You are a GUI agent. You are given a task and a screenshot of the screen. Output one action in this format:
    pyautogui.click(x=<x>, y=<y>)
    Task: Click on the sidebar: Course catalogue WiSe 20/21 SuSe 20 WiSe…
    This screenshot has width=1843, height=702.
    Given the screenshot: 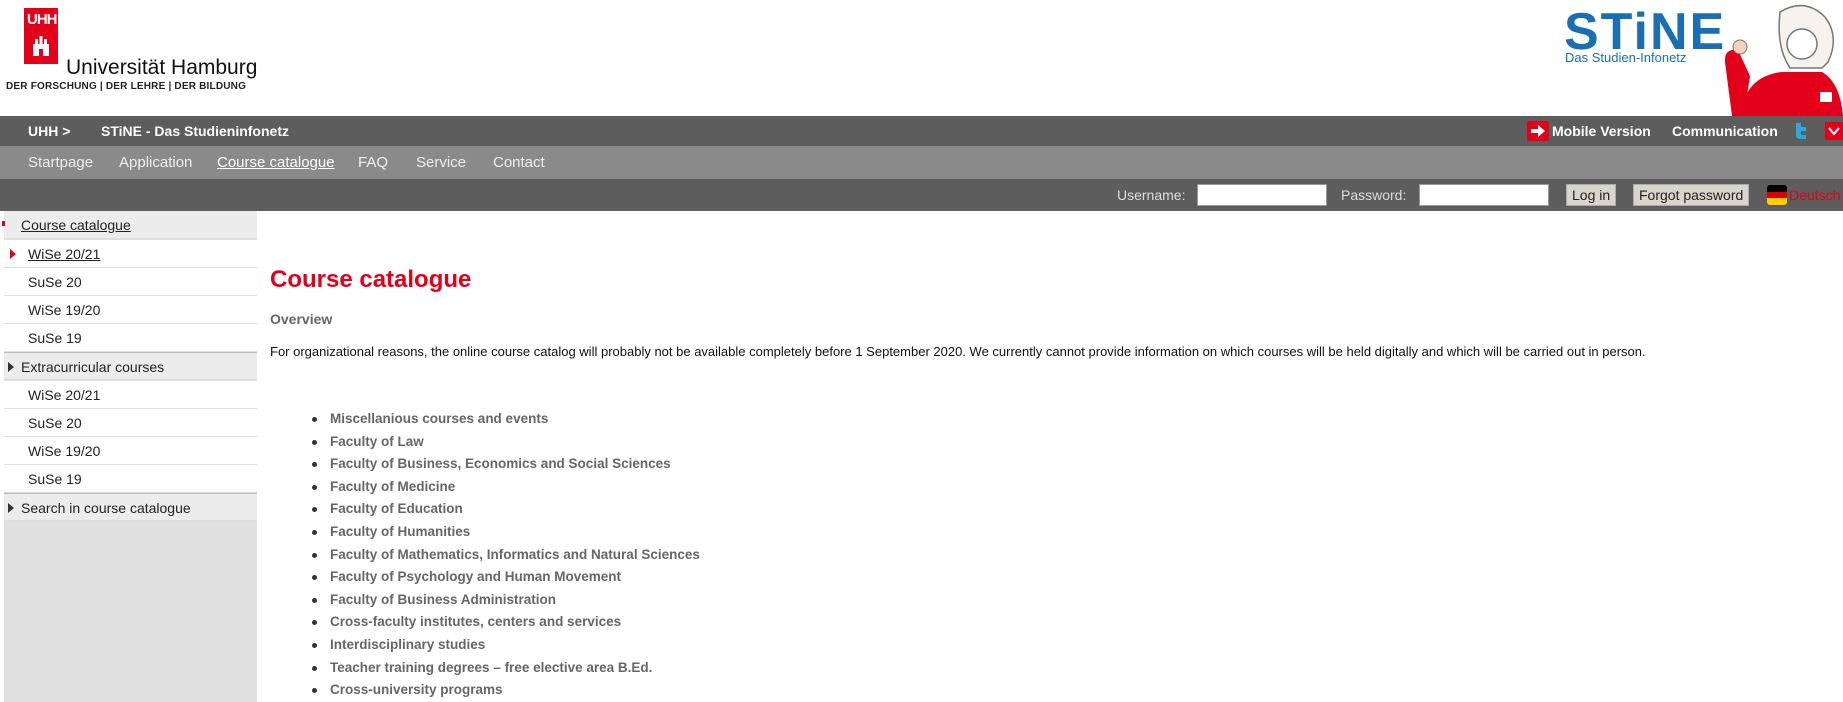 What is the action you would take?
    pyautogui.click(x=129, y=456)
    